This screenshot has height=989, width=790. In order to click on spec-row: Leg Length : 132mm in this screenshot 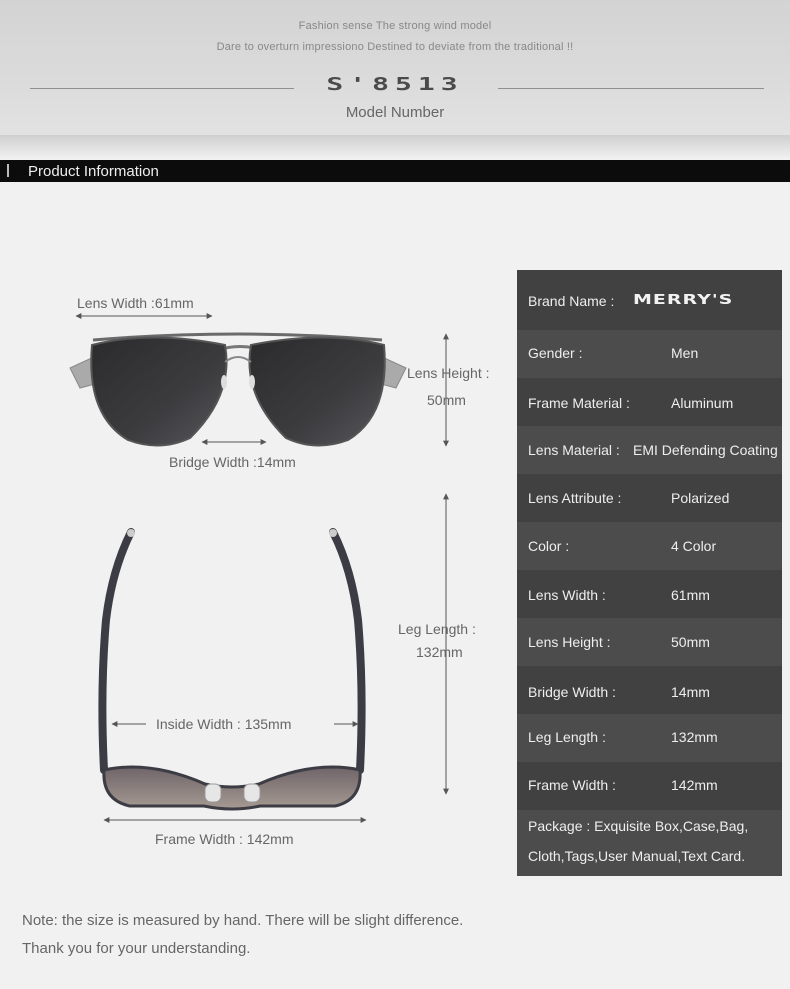, I will do `click(649, 738)`.